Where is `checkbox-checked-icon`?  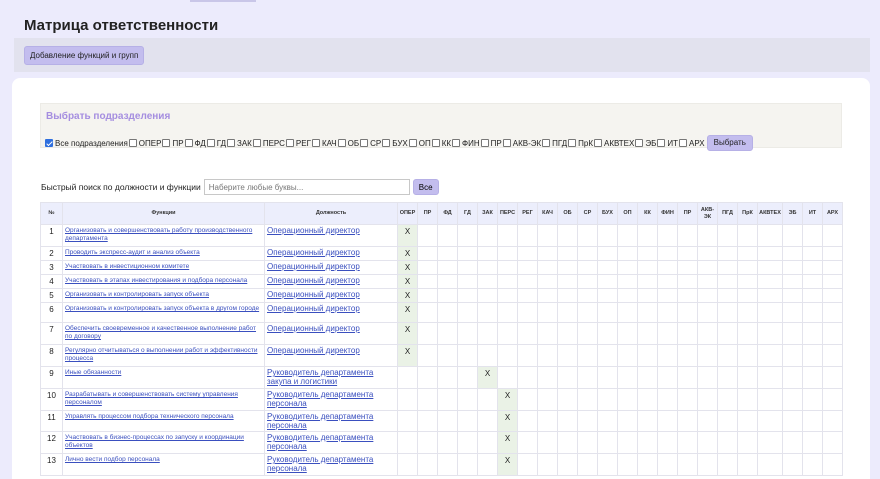 checkbox-checked-icon is located at coordinates (49, 143).